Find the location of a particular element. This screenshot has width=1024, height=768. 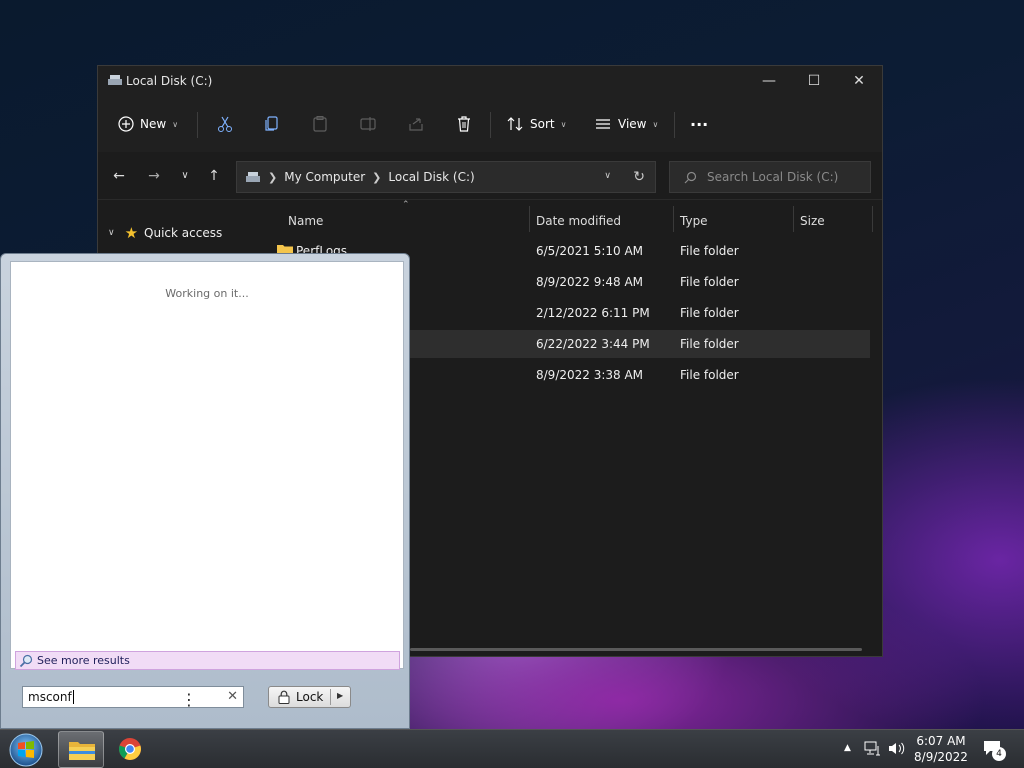

start-search-input: msconf ✕ is located at coordinates (133, 697).